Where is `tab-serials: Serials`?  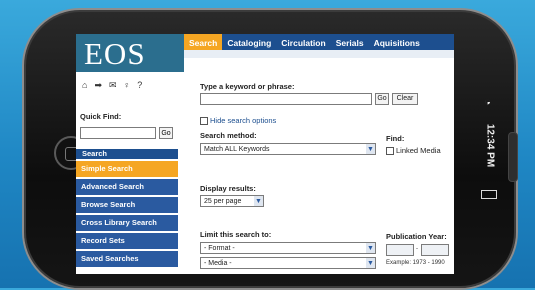
tab-serials: Serials is located at coordinates (350, 42).